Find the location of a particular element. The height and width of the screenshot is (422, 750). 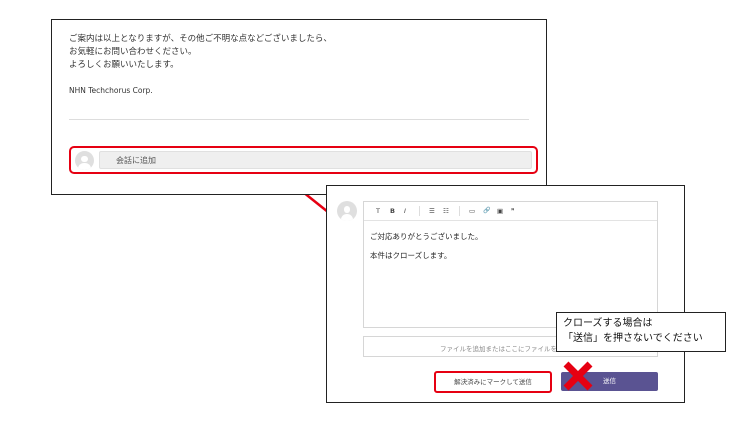

message-line: お気軽にお問い合わせください。 is located at coordinates (133, 52).